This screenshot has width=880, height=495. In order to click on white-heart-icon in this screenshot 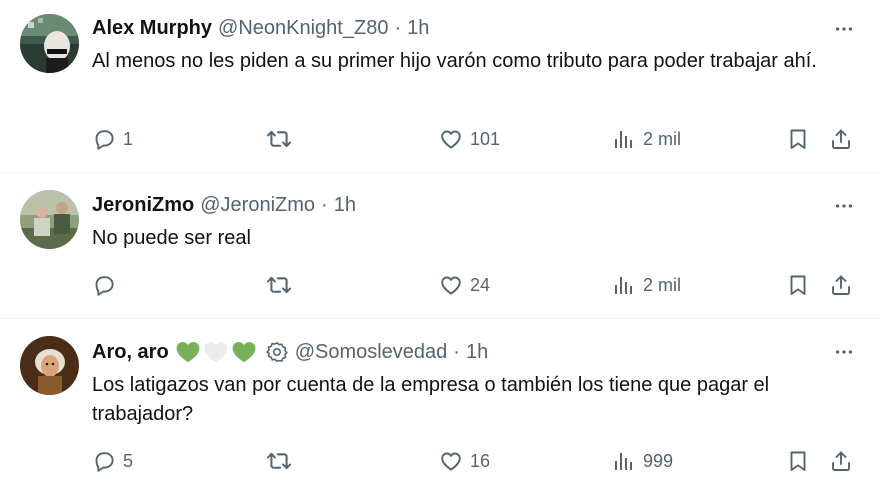, I will do `click(216, 352)`.